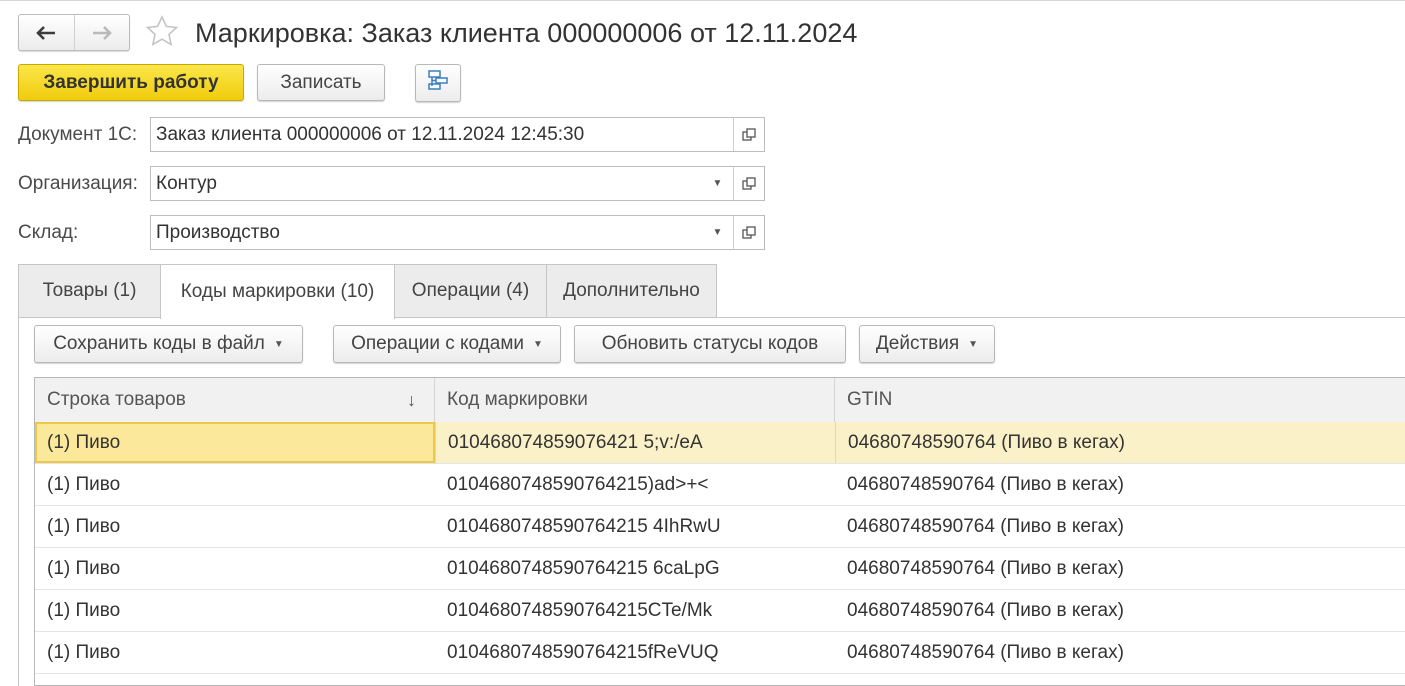 The width and height of the screenshot is (1405, 686). What do you see at coordinates (635, 484) in the screenshot?
I see `marking-code-cell: 0104680748590764215)ad>+<` at bounding box center [635, 484].